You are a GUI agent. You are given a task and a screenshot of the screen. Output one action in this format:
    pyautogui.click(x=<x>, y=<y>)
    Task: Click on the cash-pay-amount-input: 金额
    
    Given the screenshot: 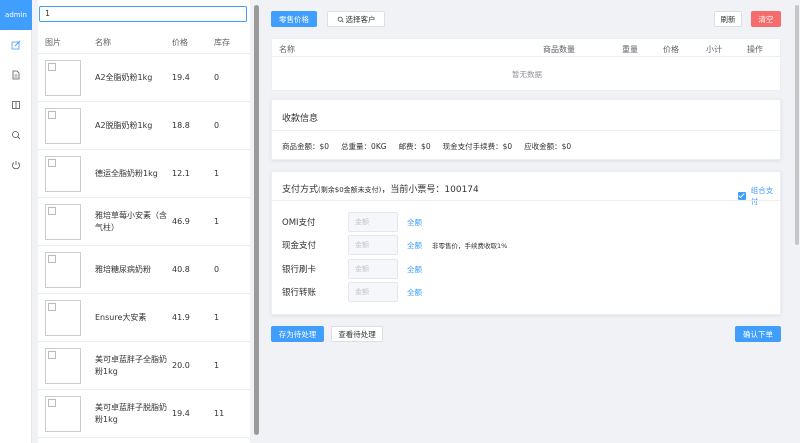 What is the action you would take?
    pyautogui.click(x=373, y=245)
    